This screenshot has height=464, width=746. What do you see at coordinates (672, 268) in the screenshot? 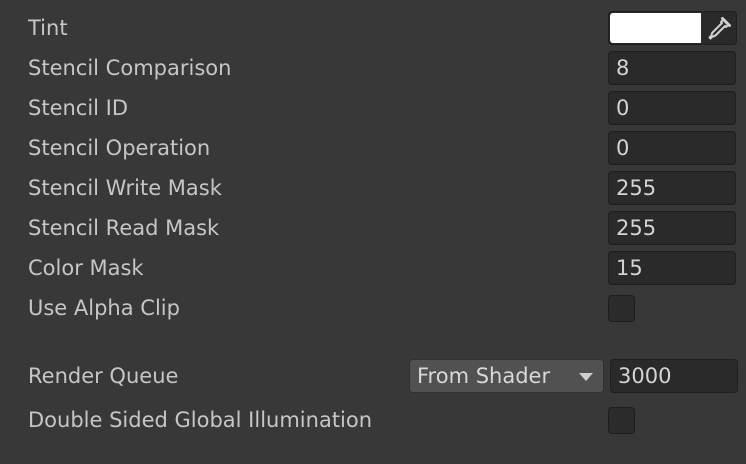
I see `color-mask-input: 15` at bounding box center [672, 268].